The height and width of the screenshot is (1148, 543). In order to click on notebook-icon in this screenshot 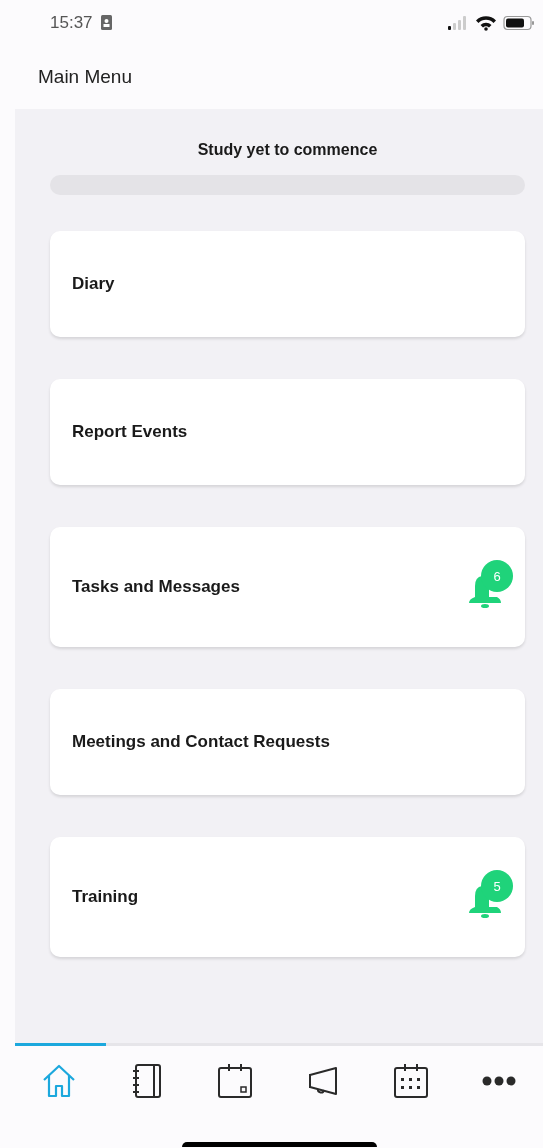, I will do `click(147, 1081)`.